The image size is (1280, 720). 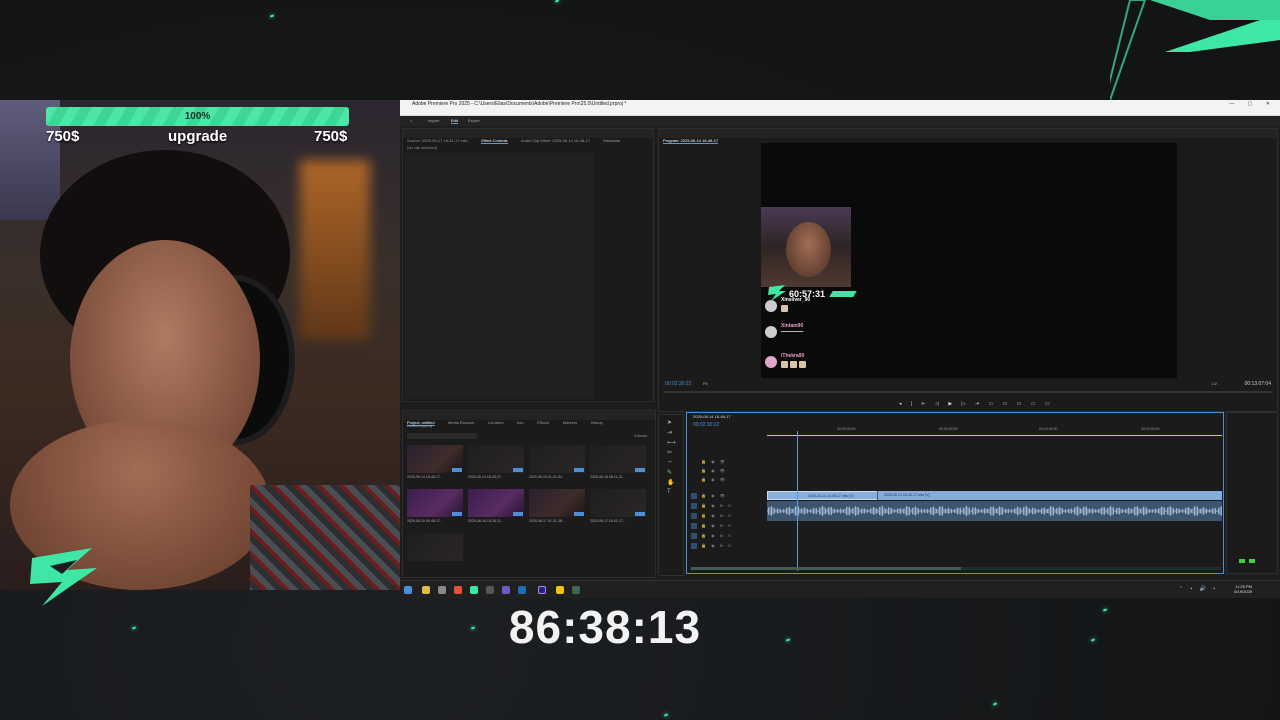 I want to click on type-tool-icon: T, so click(x=669, y=492).